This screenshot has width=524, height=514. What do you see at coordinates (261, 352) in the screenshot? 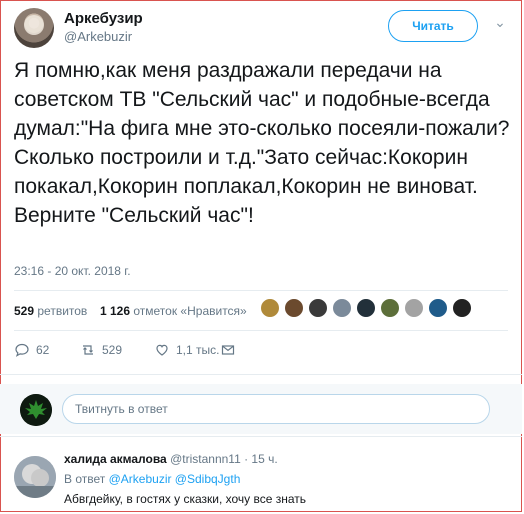
I see `tweet-actions: 62 529 1,1 тыс.` at bounding box center [261, 352].